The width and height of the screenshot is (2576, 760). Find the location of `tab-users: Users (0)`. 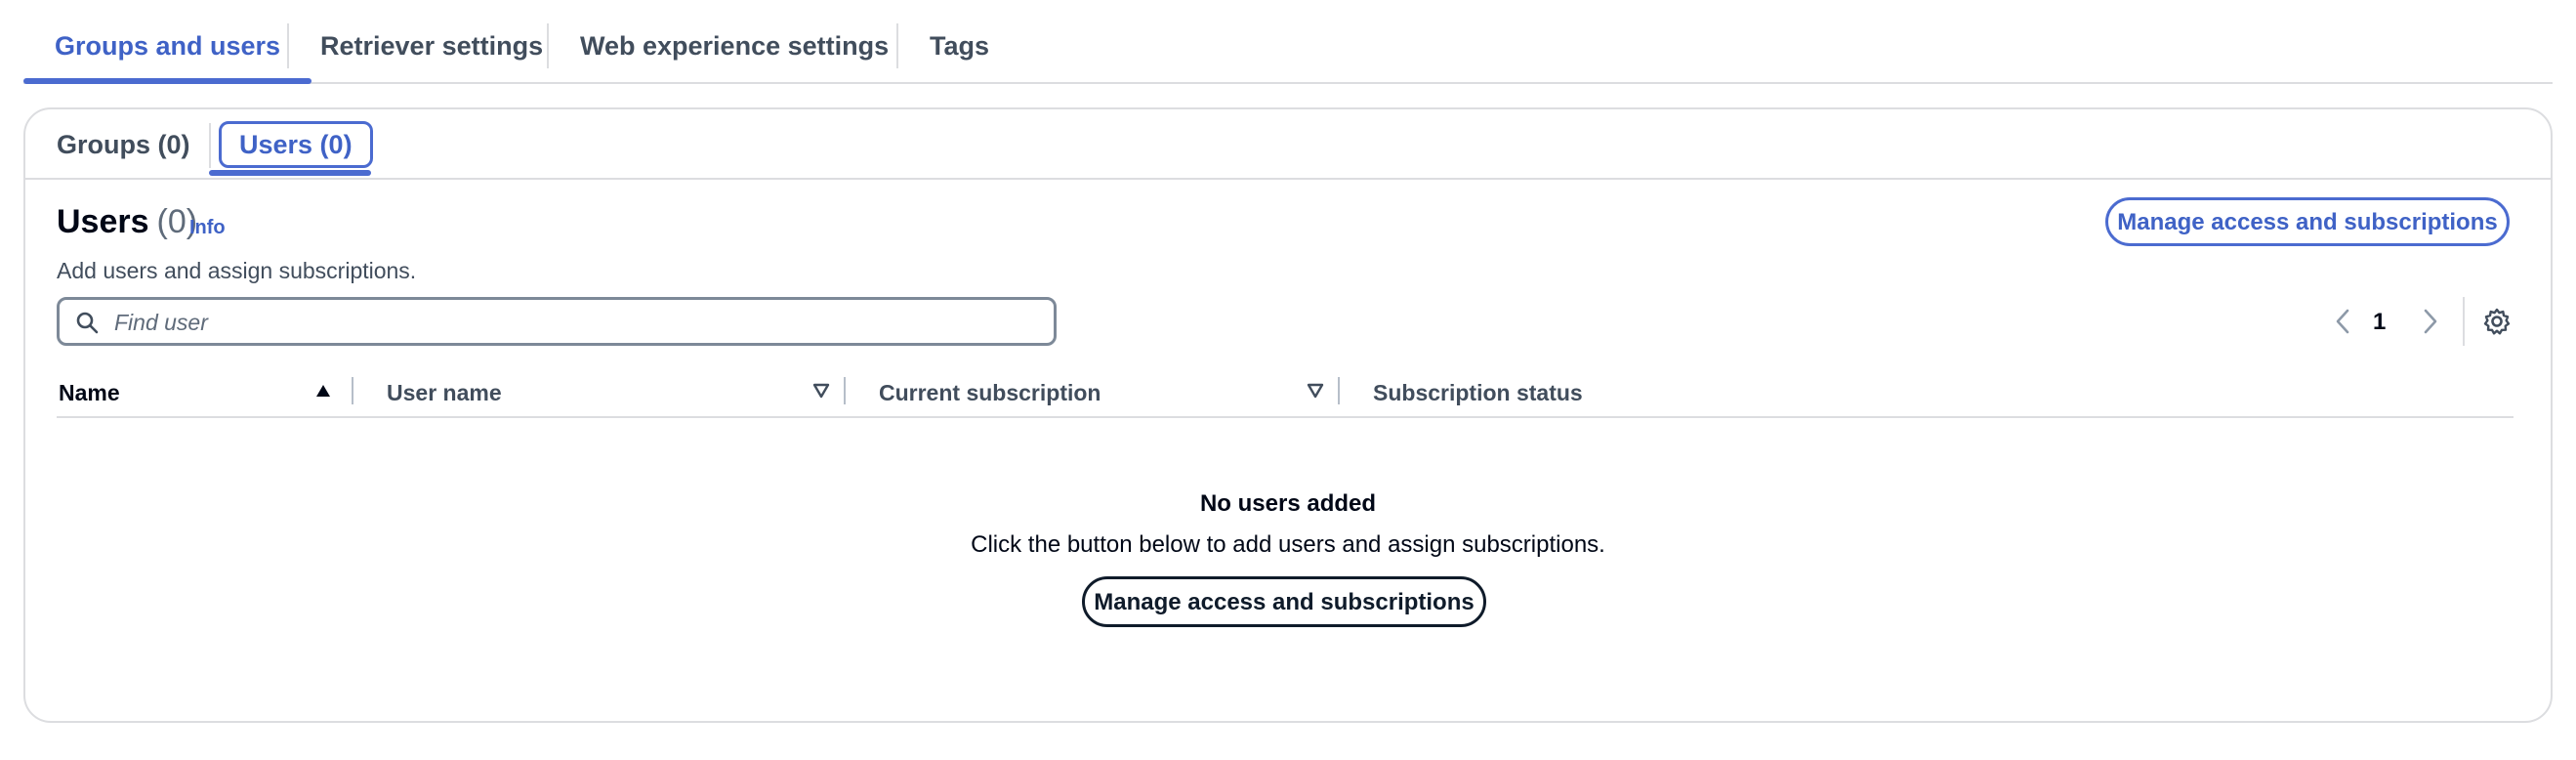

tab-users: Users (0) is located at coordinates (296, 144).